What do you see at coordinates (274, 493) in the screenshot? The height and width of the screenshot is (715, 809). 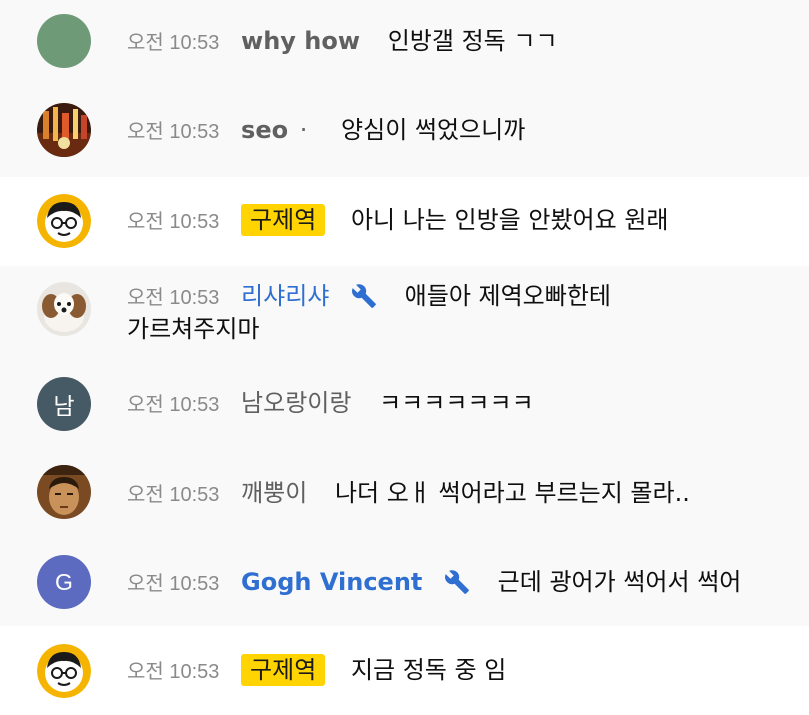 I see `author-name: 깨뿡이` at bounding box center [274, 493].